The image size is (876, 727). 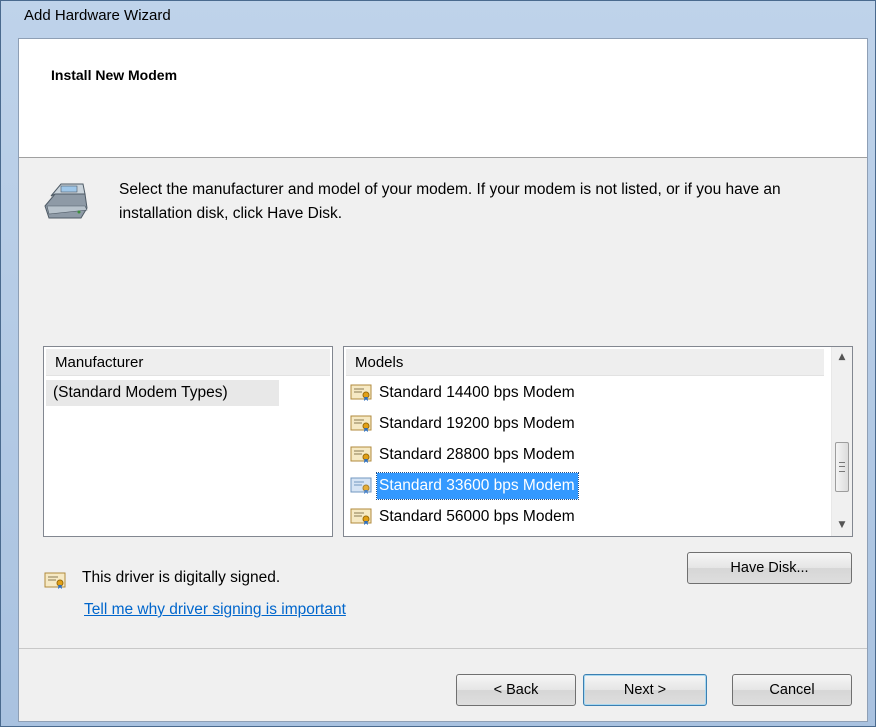 I want to click on title-bar: Add Hardware Wizard, so click(x=438, y=16).